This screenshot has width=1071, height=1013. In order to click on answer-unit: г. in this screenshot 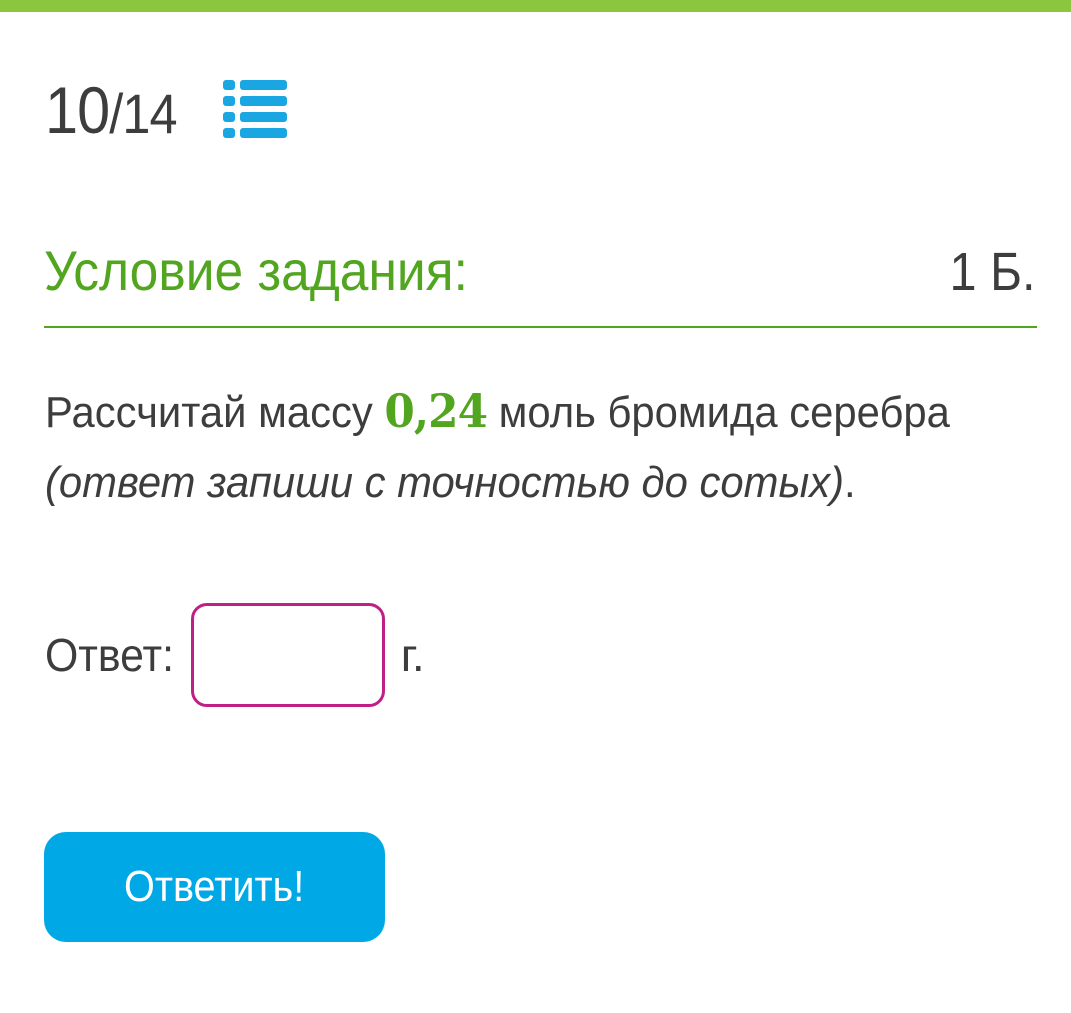, I will do `click(412, 655)`.